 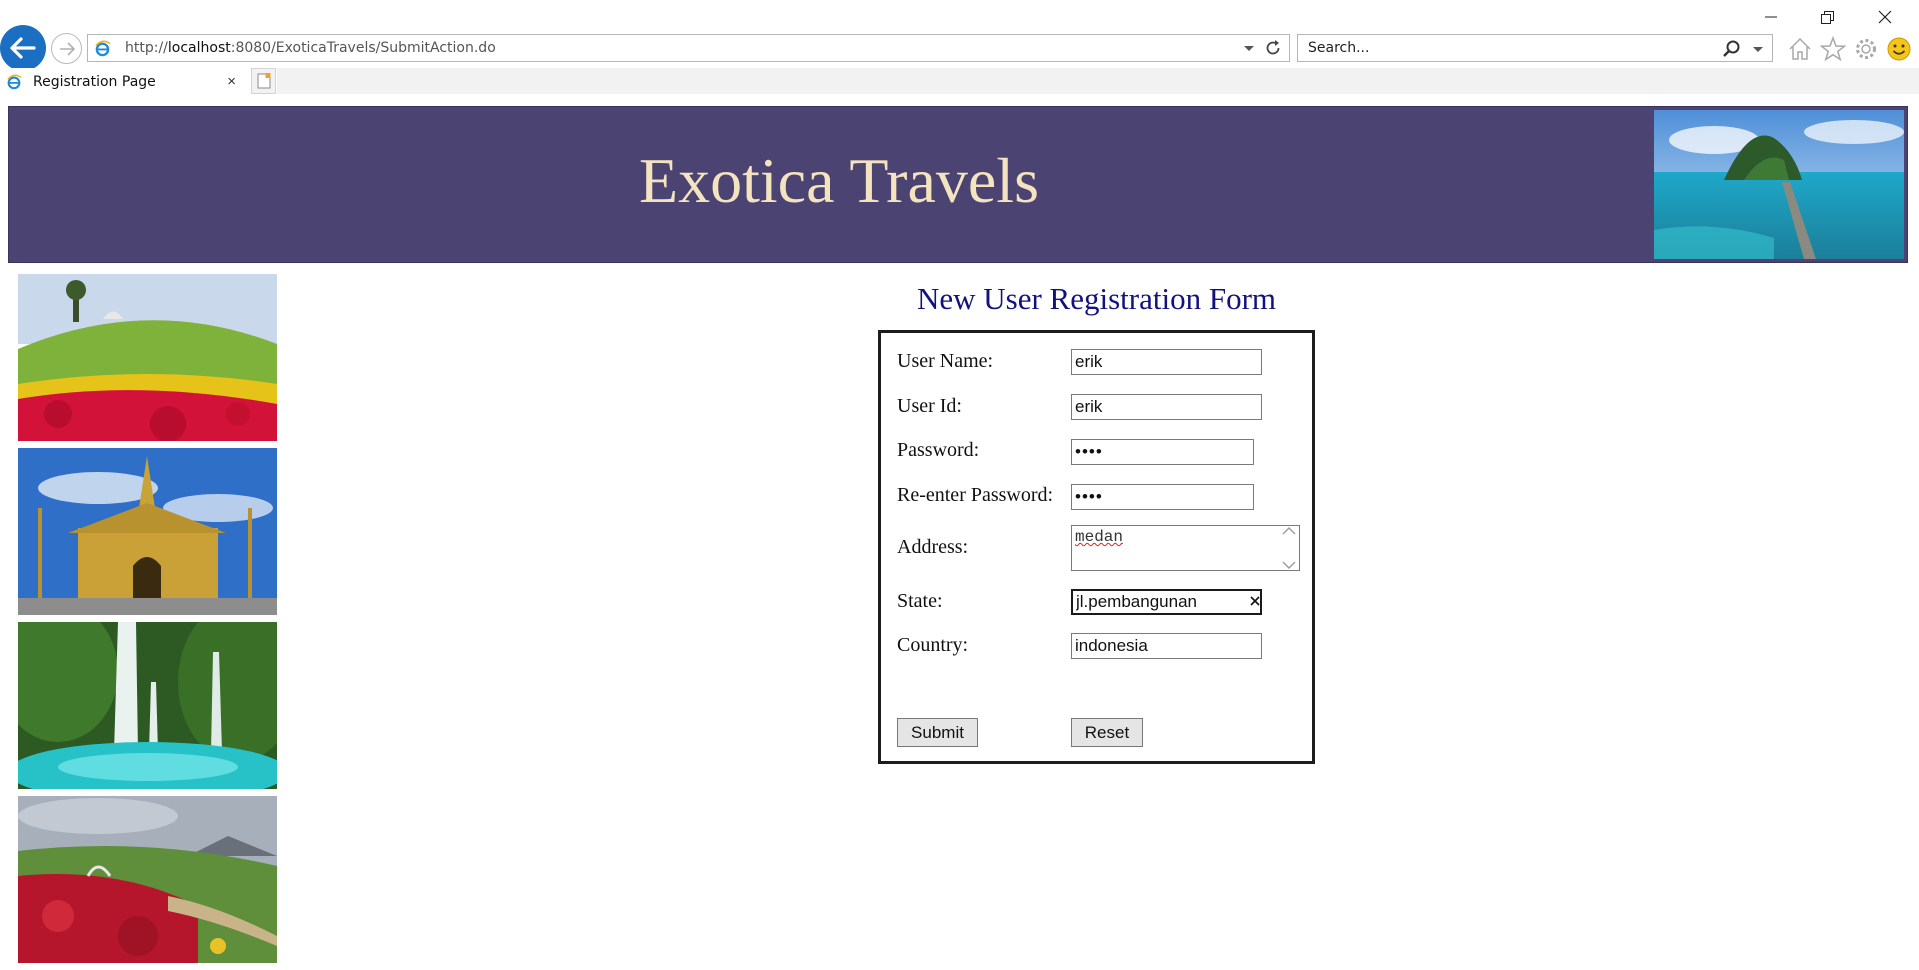 I want to click on country-field, so click(x=1166, y=646).